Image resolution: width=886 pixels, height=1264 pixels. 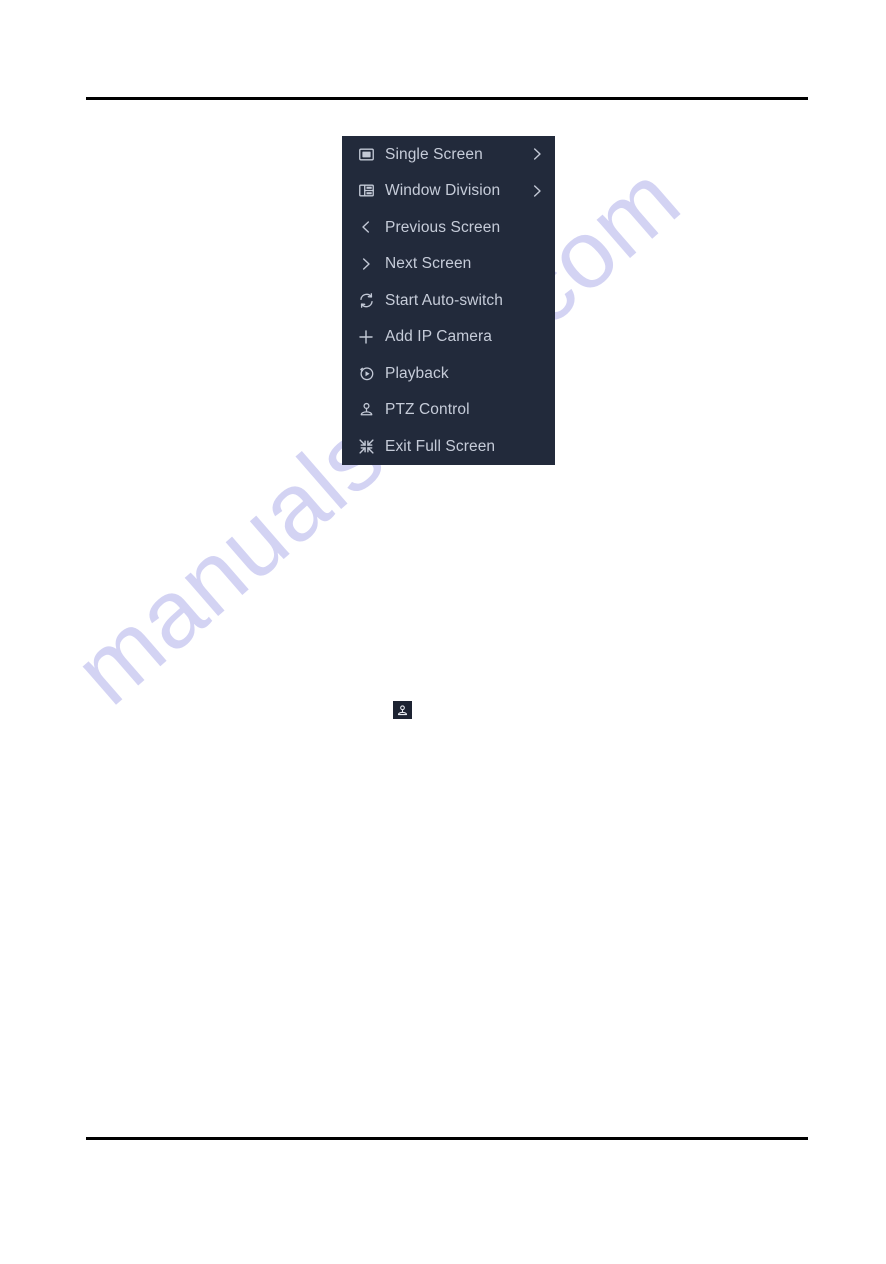 What do you see at coordinates (447, 1138) in the screenshot?
I see `footer-rule` at bounding box center [447, 1138].